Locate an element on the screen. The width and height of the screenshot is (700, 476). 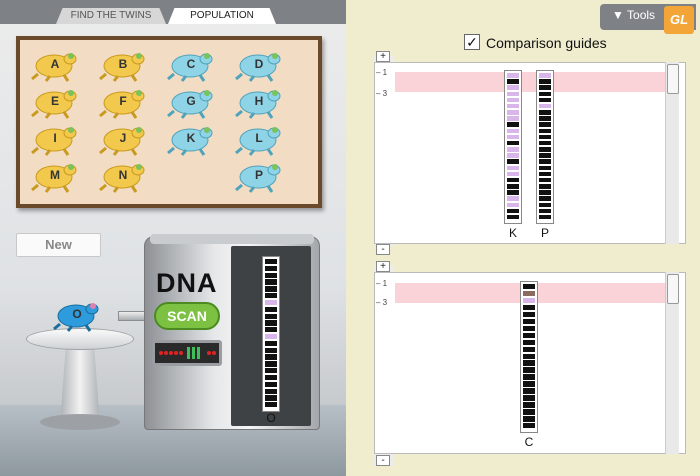
frog-d: D is located at coordinates (259, 65).